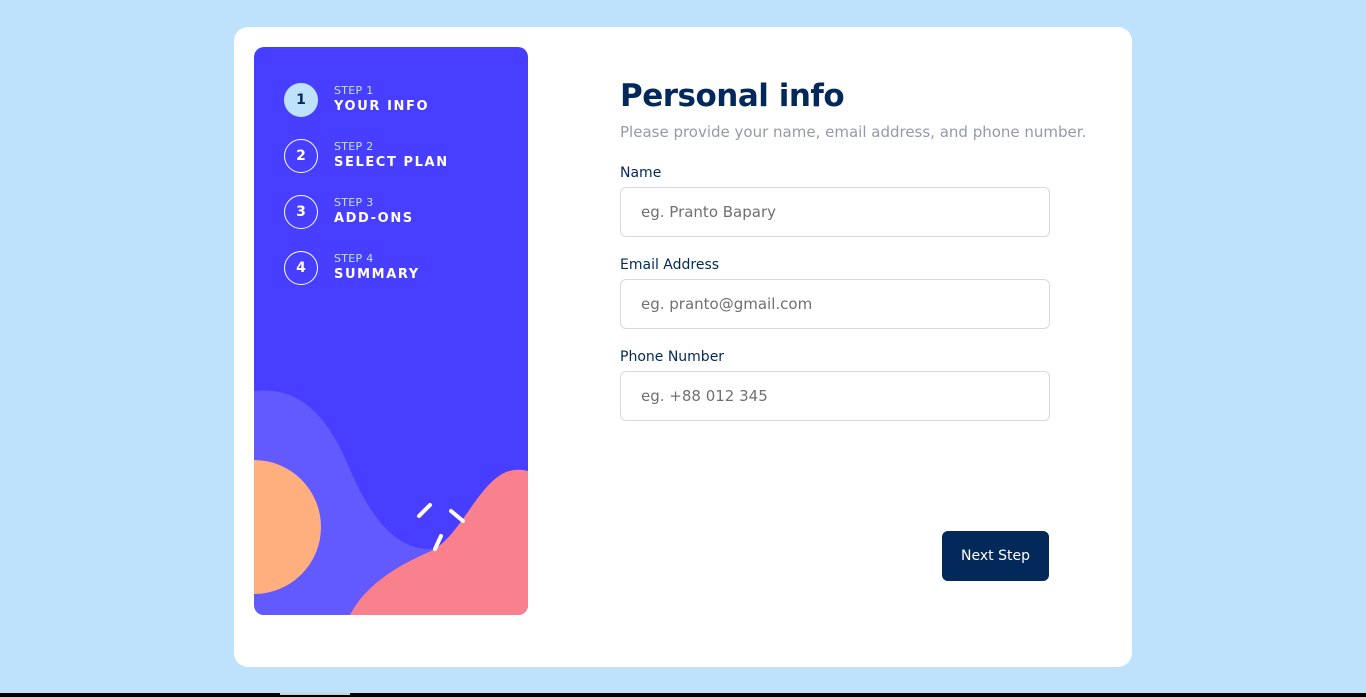 The height and width of the screenshot is (697, 1366). What do you see at coordinates (683, 695) in the screenshot?
I see `window-bottom-edge` at bounding box center [683, 695].